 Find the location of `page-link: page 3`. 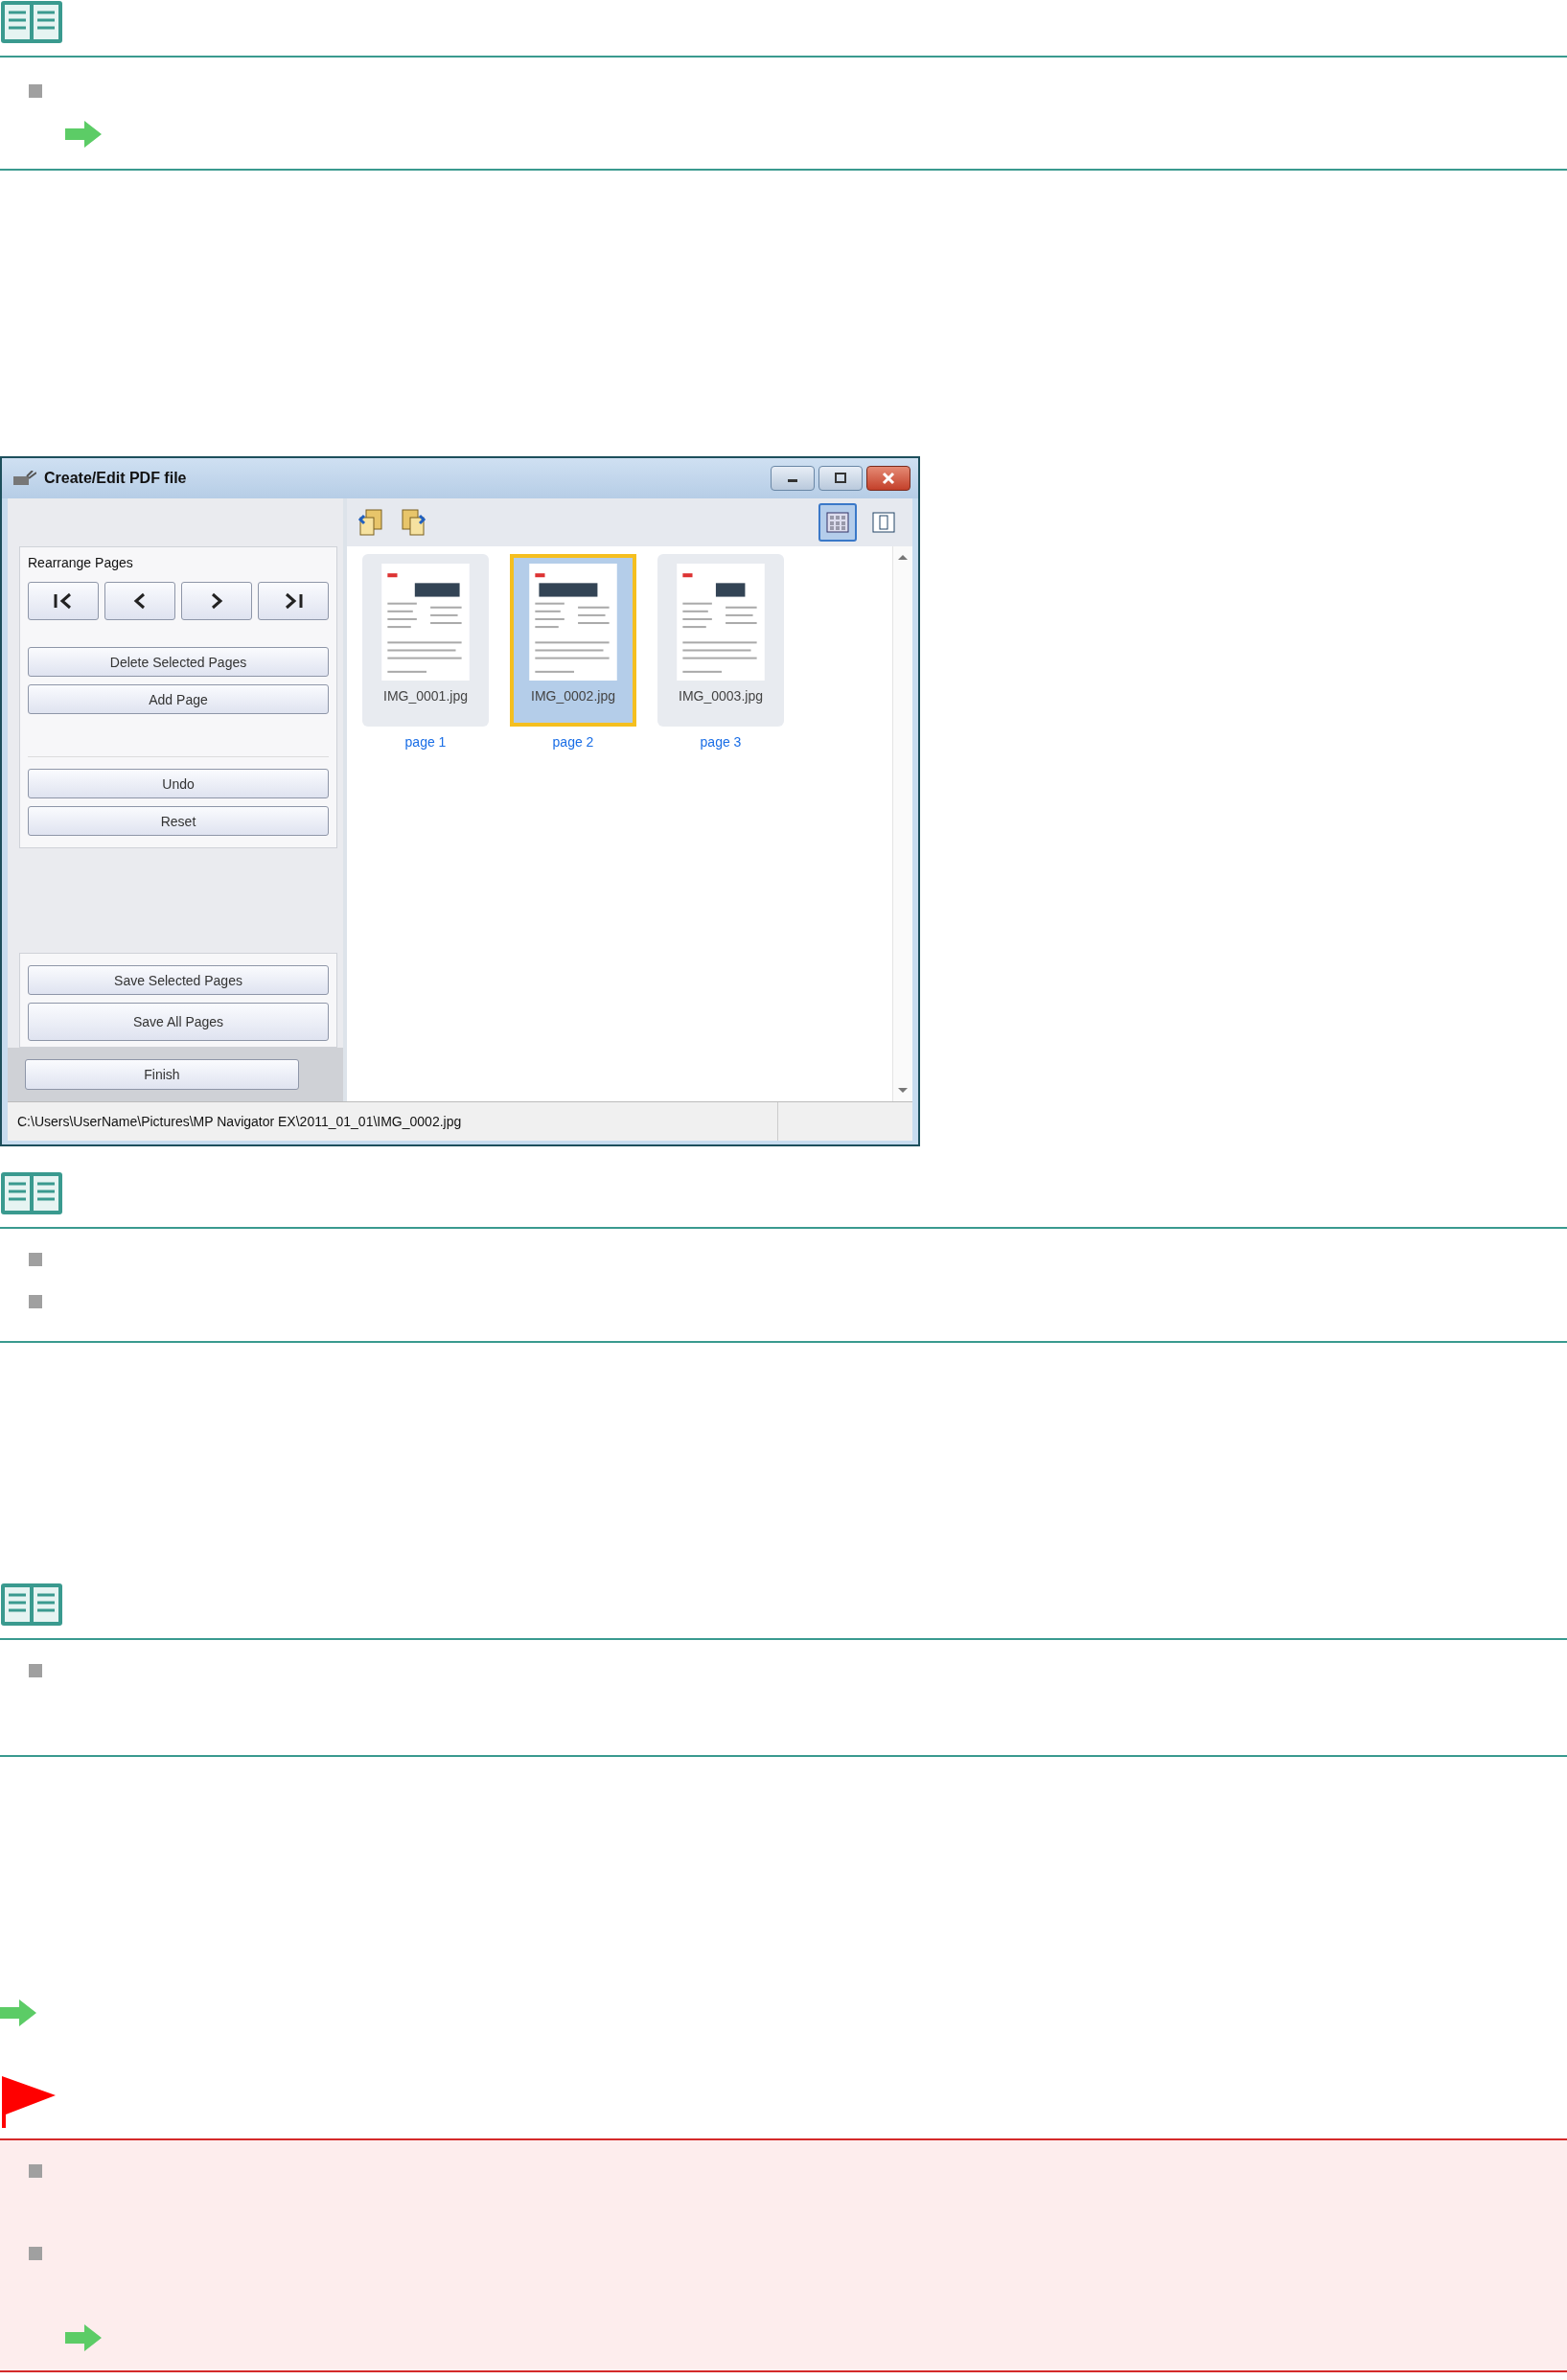

page-link: page 3 is located at coordinates (721, 742).